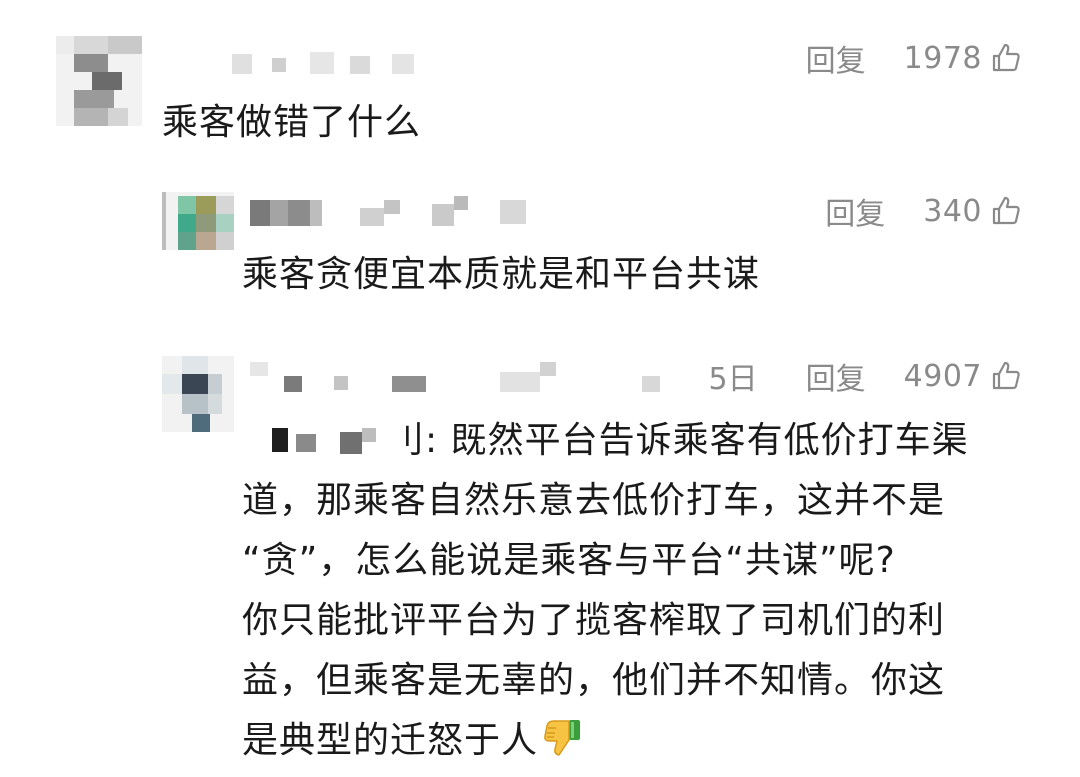  Describe the element at coordinates (390, 740) in the screenshot. I see `comment-line: 是典型的迁怒于人` at that location.